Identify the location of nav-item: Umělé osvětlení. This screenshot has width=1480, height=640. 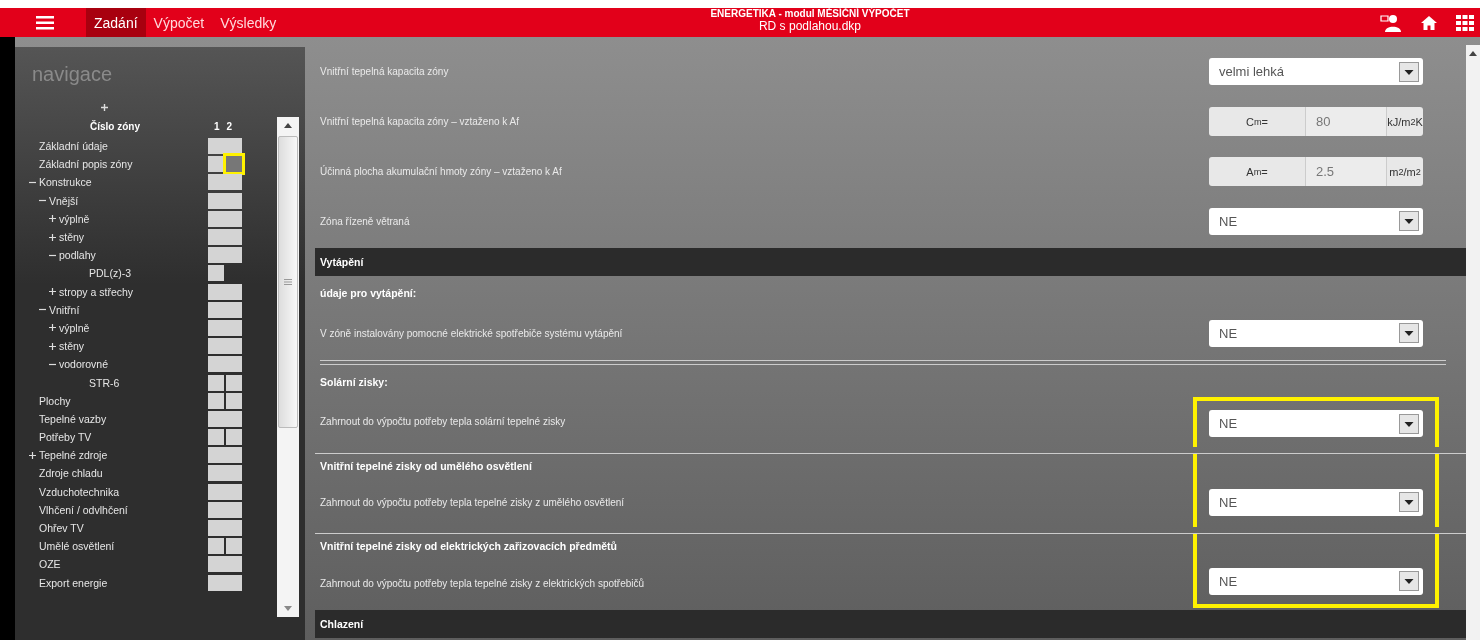
(77, 546).